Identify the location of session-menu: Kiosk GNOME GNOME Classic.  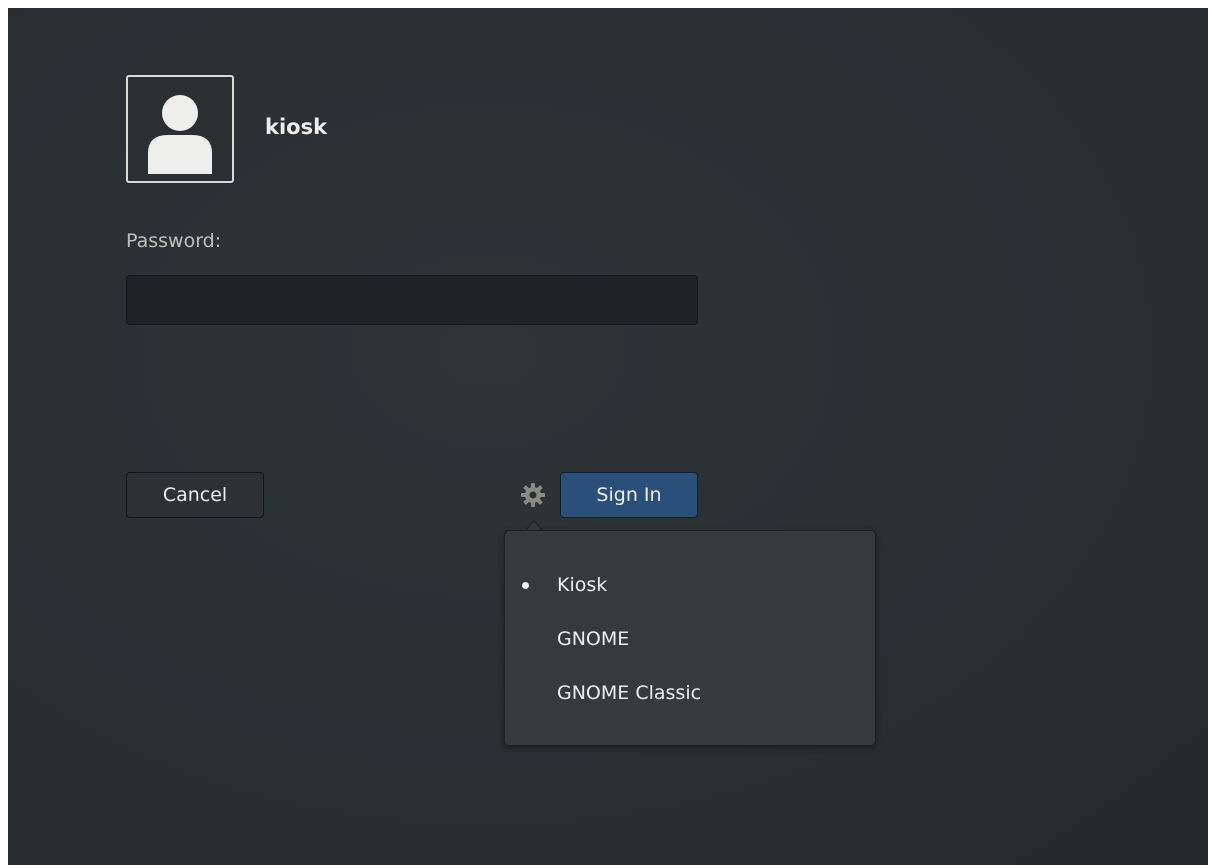
(690, 638).